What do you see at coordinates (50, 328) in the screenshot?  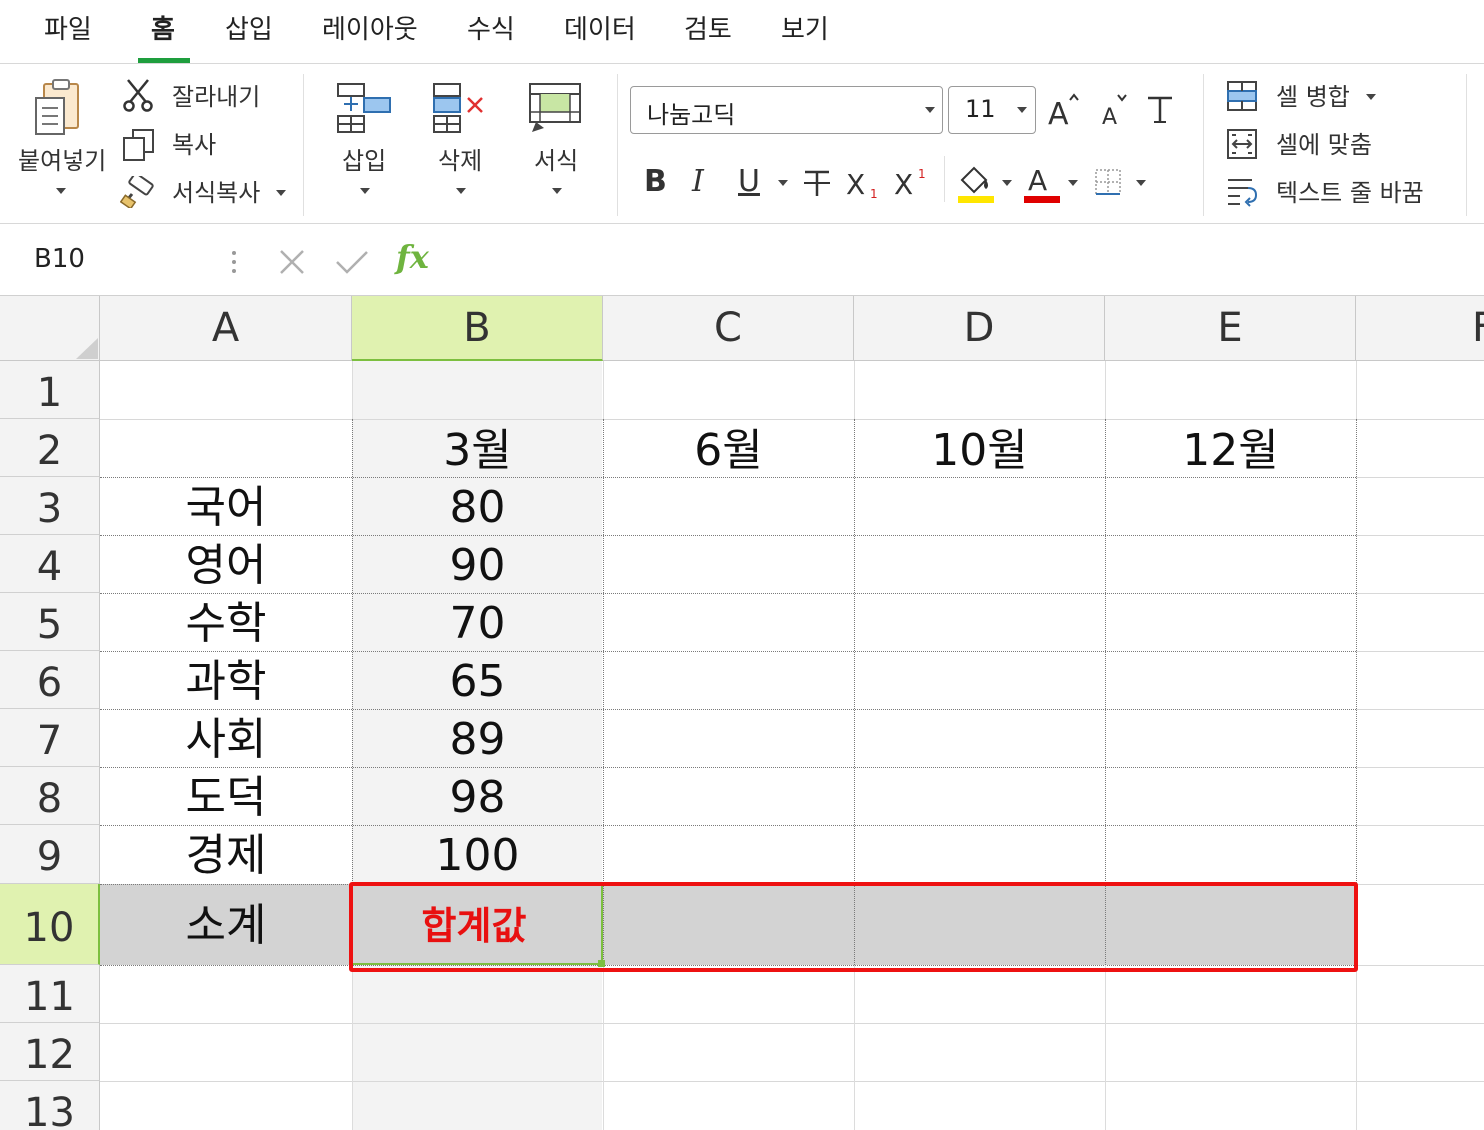 I see `select-all-corner` at bounding box center [50, 328].